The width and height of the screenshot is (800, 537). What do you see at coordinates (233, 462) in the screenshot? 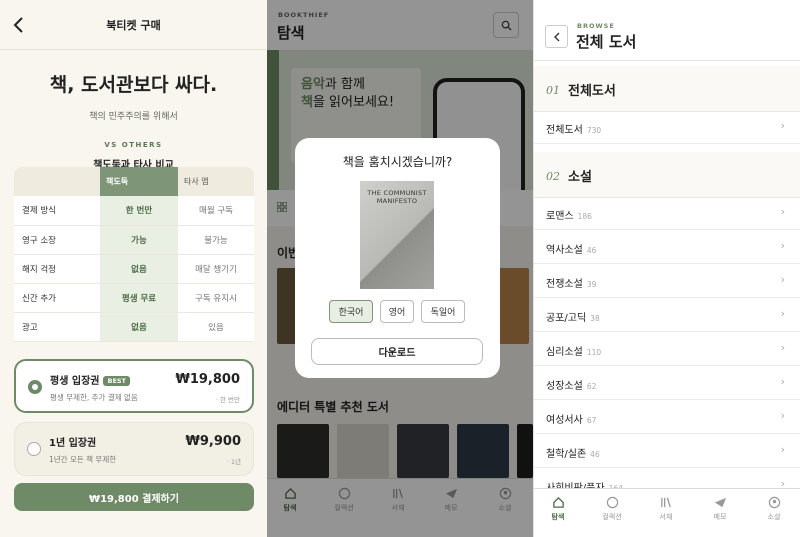
I see `plan-note: · 1년` at bounding box center [233, 462].